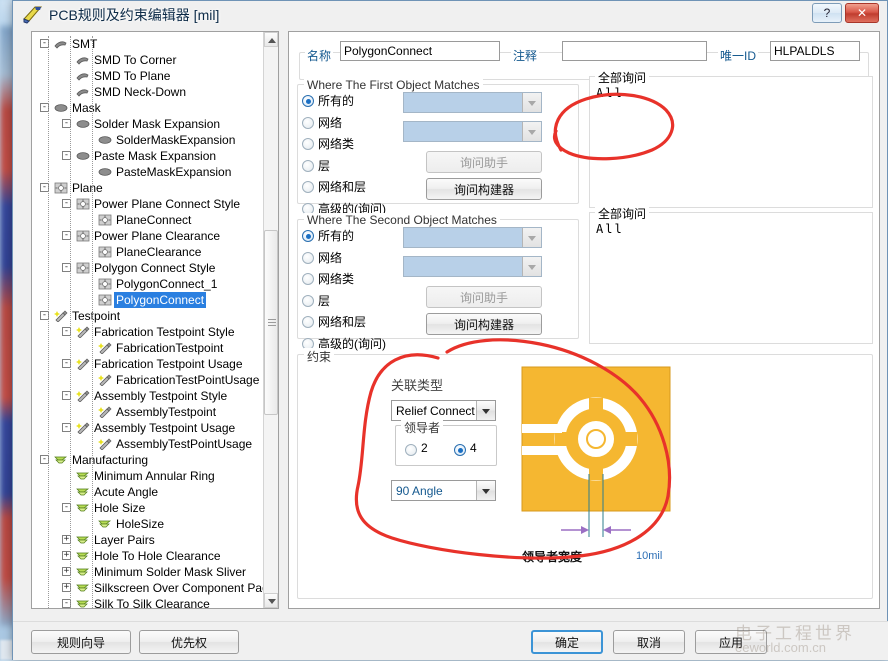  Describe the element at coordinates (148, 602) in the screenshot. I see `tree-item: - Silk To Silk Clearance` at that location.